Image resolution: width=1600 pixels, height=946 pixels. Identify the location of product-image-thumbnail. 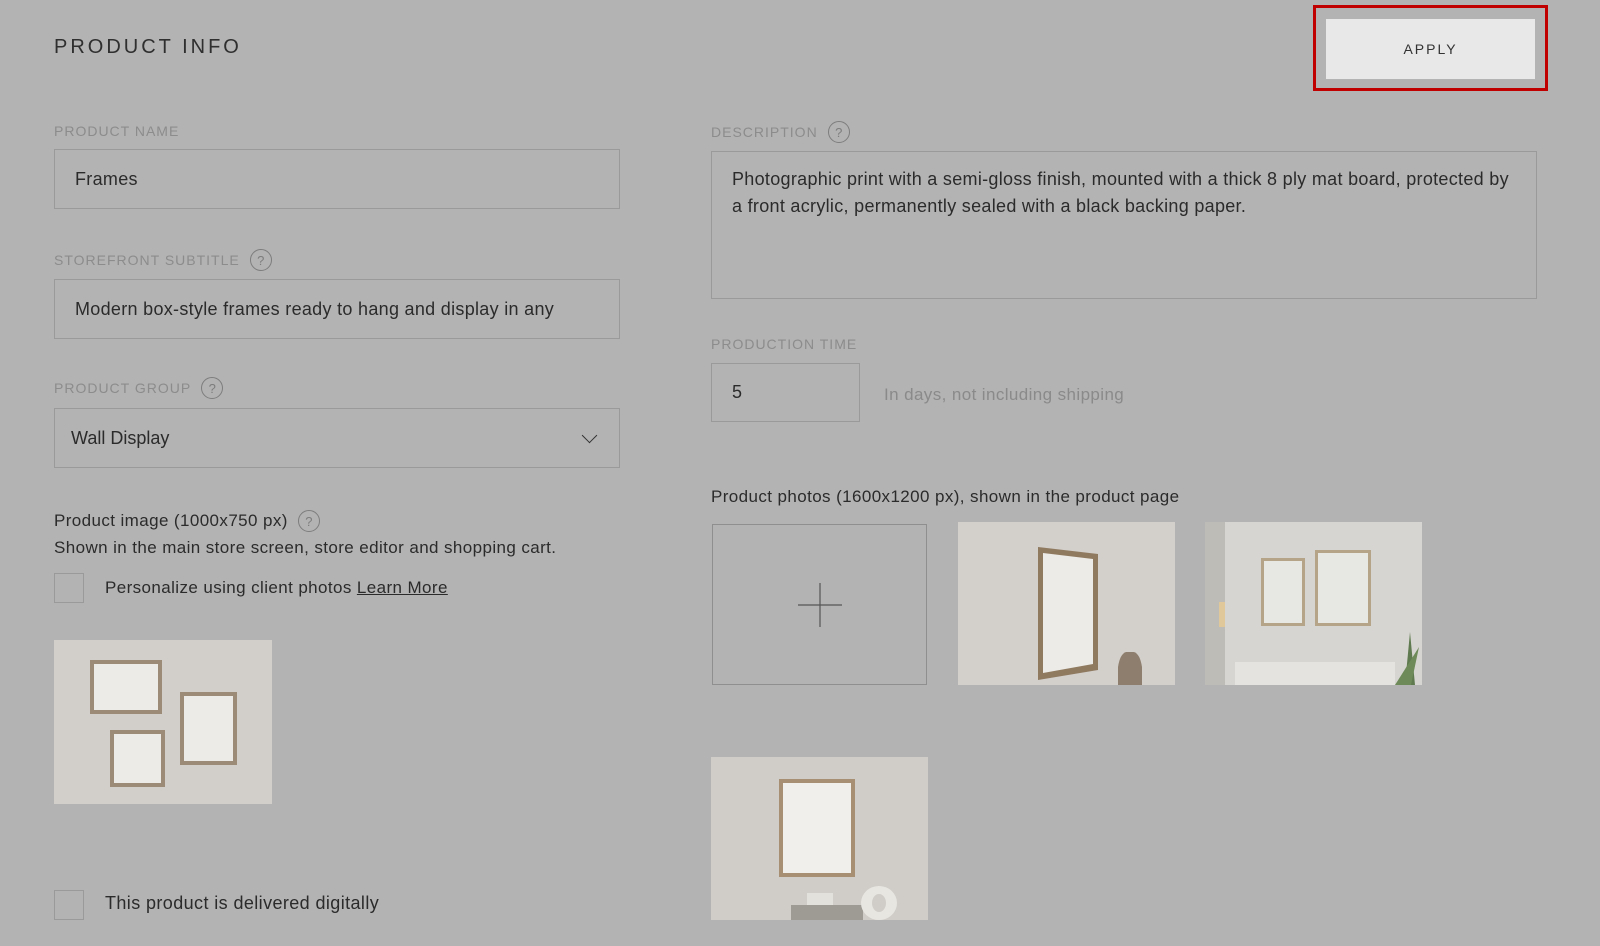
(163, 722).